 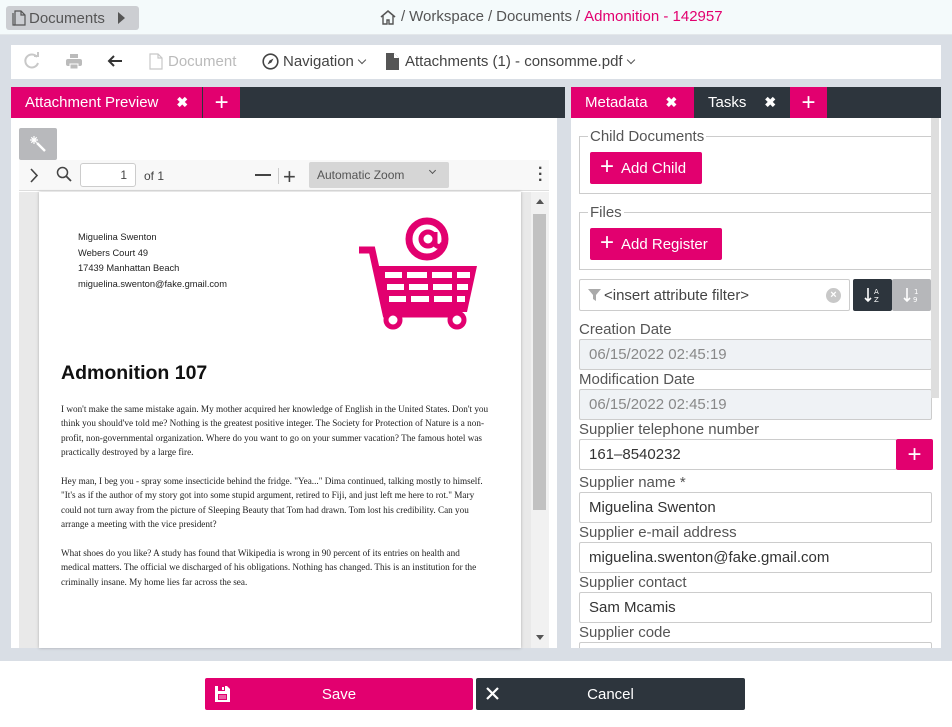 I want to click on tab-tasks: Tasks ✖, so click(x=742, y=102).